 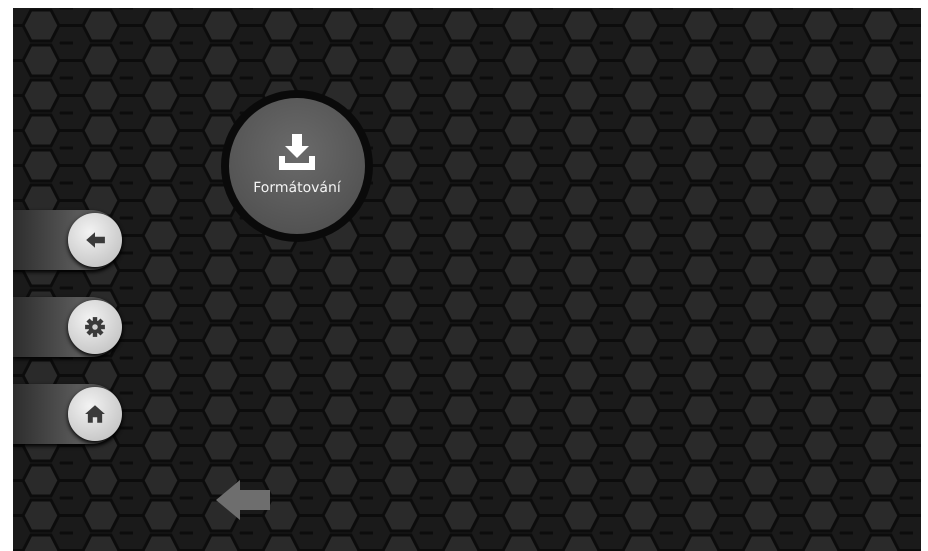 What do you see at coordinates (297, 152) in the screenshot?
I see `download-icon` at bounding box center [297, 152].